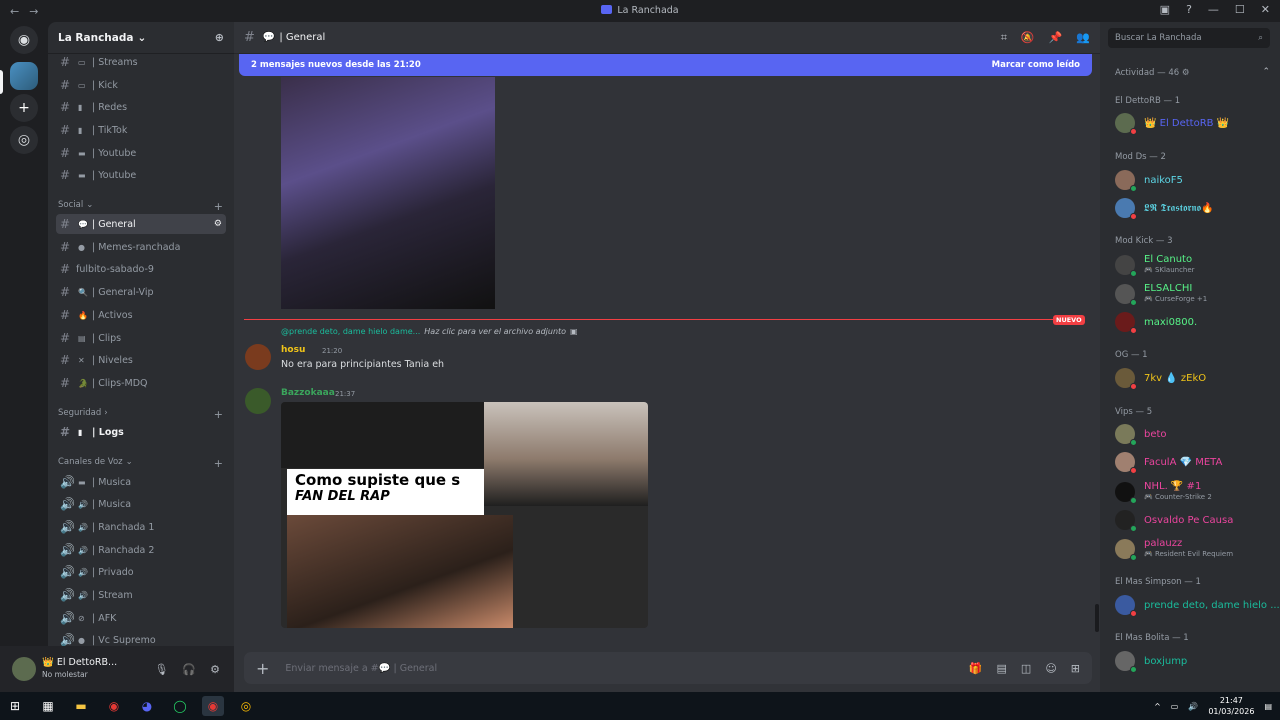 This screenshot has width=1280, height=720. What do you see at coordinates (141, 153) in the screenshot?
I see `channel-youtube: # ▬ | Youtube` at bounding box center [141, 153].